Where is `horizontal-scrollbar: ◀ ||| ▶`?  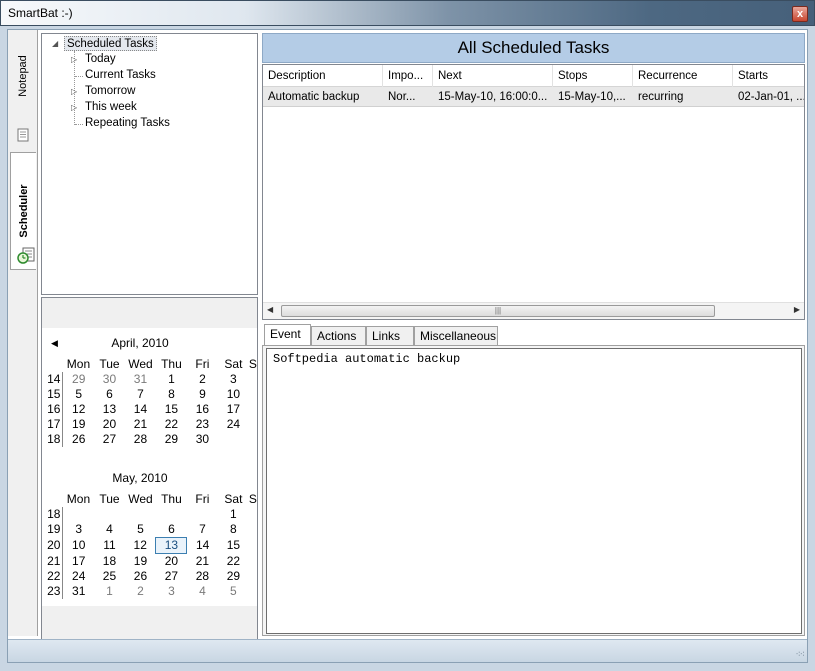 horizontal-scrollbar: ◀ ||| ▶ is located at coordinates (533, 310).